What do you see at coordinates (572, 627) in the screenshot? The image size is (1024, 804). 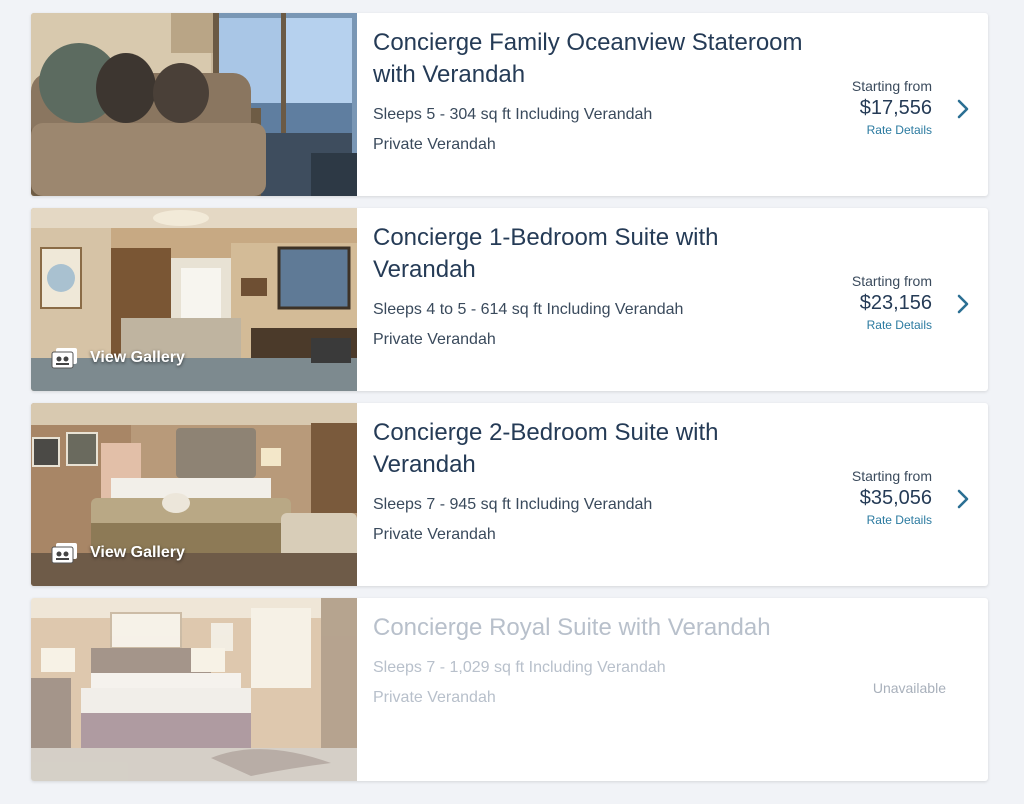 I see `stateroom-title: Concierge Royal Suite with Verandah` at bounding box center [572, 627].